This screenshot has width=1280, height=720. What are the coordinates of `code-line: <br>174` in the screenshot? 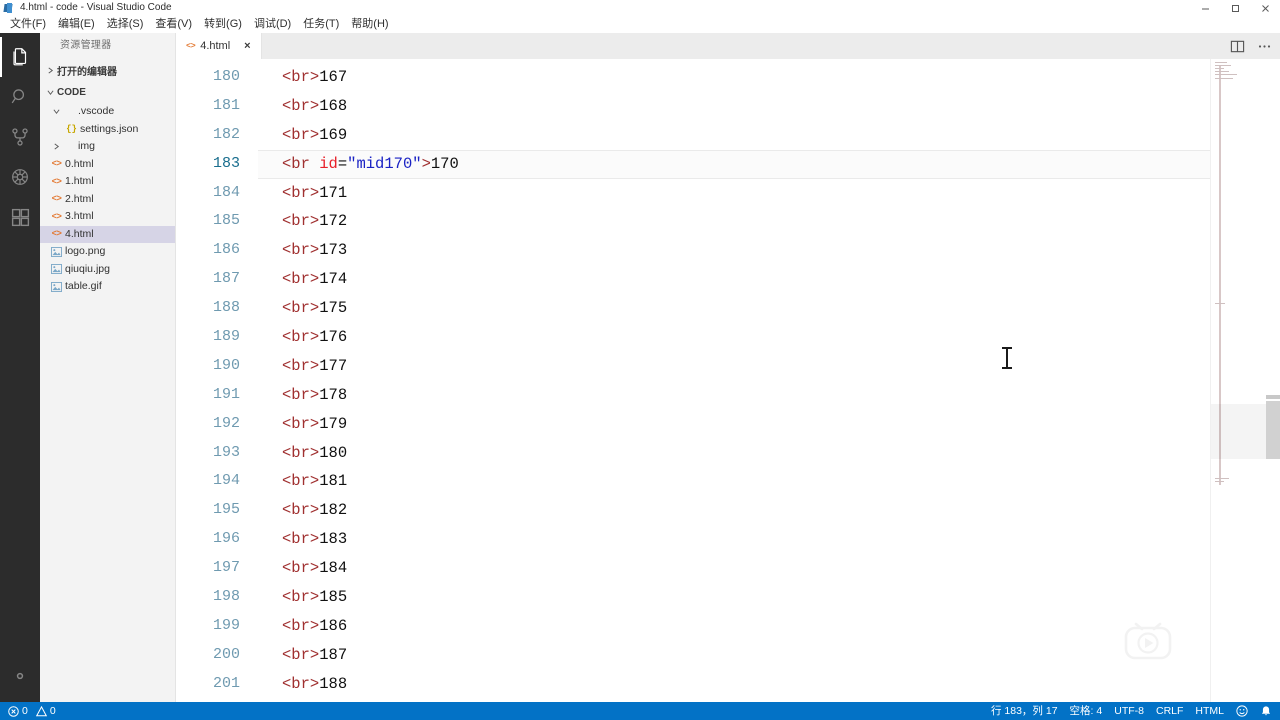 It's located at (746, 279).